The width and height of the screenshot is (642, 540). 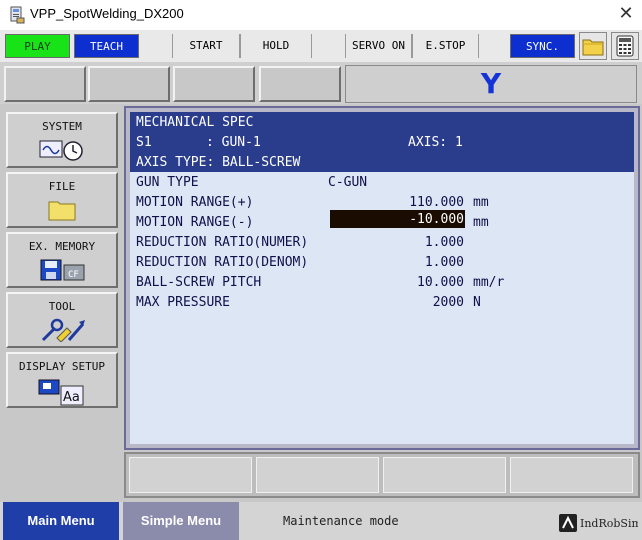 I want to click on row-gun-type-label: GUN TYPE, so click(x=167, y=182).